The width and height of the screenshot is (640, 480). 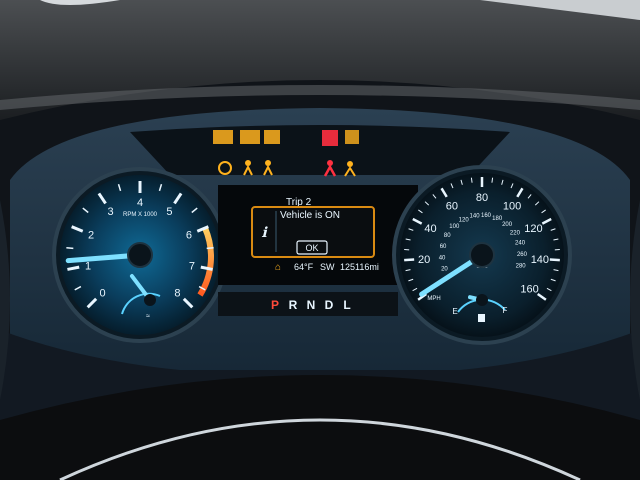 What do you see at coordinates (505, 310) in the screenshot?
I see `fuel-full-label: F` at bounding box center [505, 310].